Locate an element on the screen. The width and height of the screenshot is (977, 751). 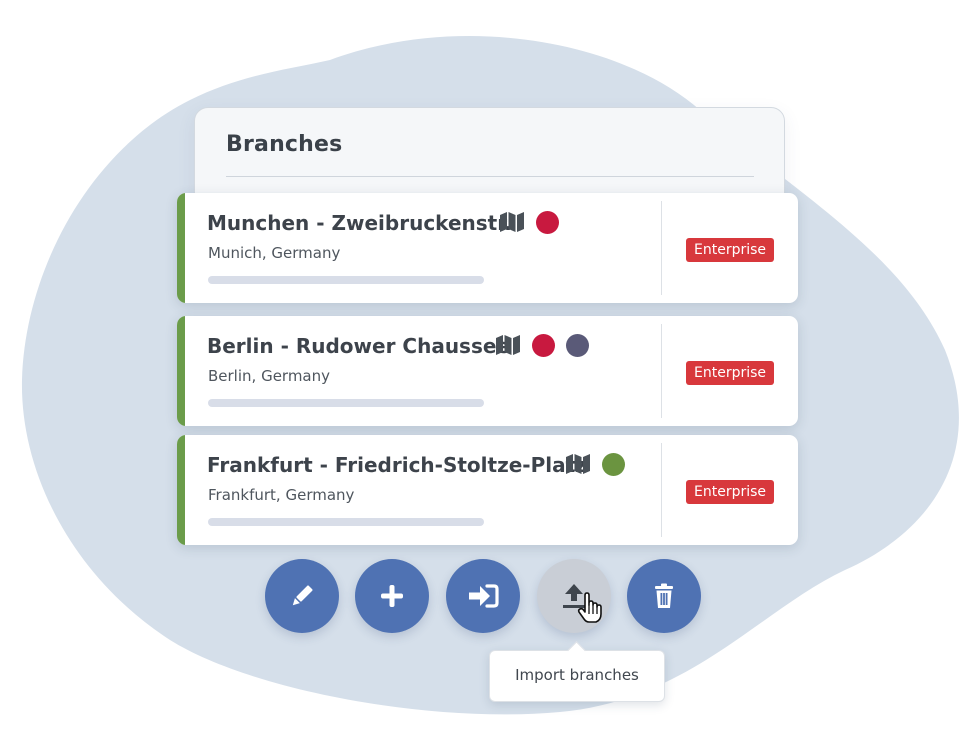
branch-name: Munchen - Zweibruckenstr. is located at coordinates (359, 223).